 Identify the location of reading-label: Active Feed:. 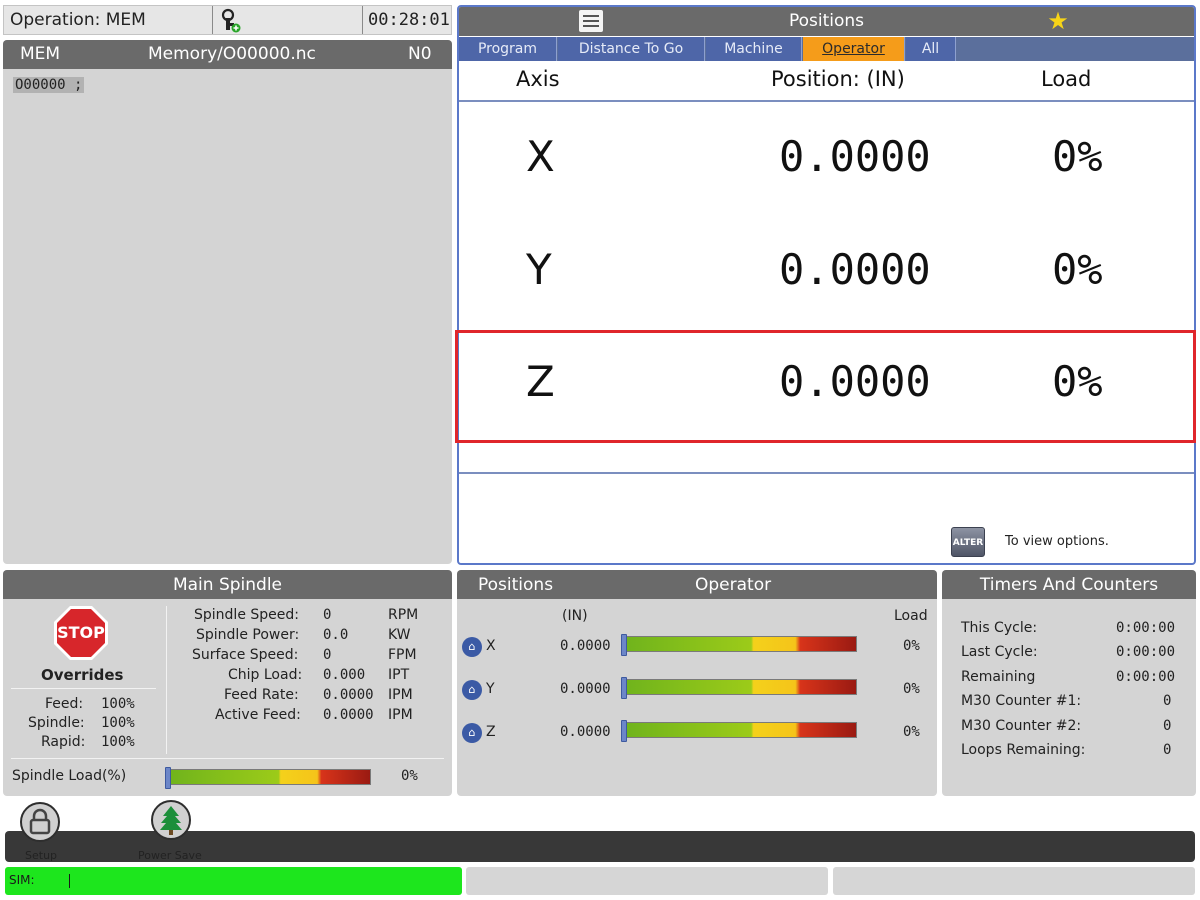
(258, 715).